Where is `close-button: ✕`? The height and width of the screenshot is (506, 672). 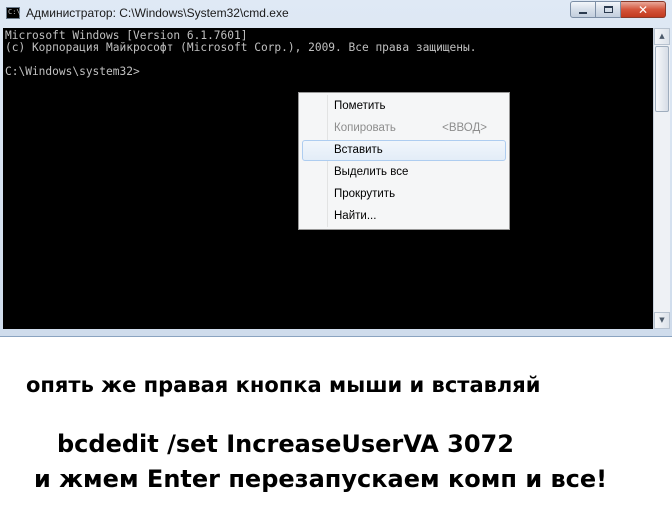 close-button: ✕ is located at coordinates (643, 9).